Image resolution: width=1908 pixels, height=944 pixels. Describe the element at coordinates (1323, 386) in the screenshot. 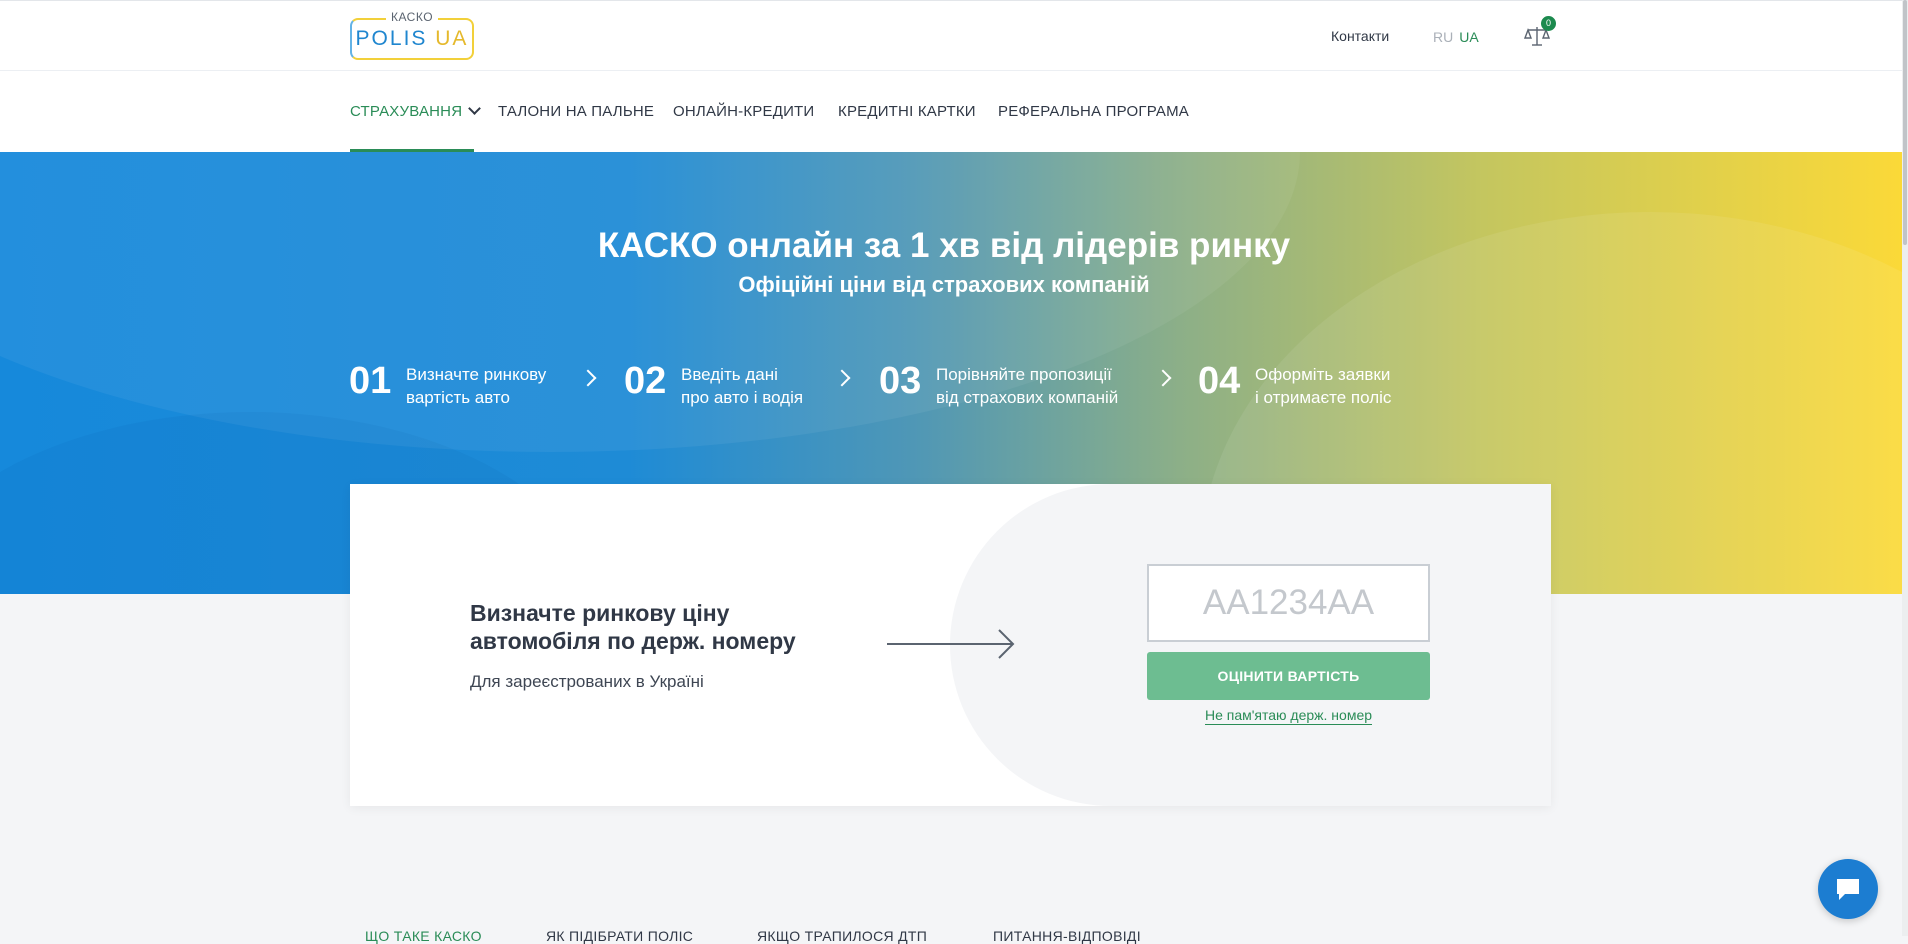

I see `step-text: Оформіть заявки і отримаєте поліс` at that location.